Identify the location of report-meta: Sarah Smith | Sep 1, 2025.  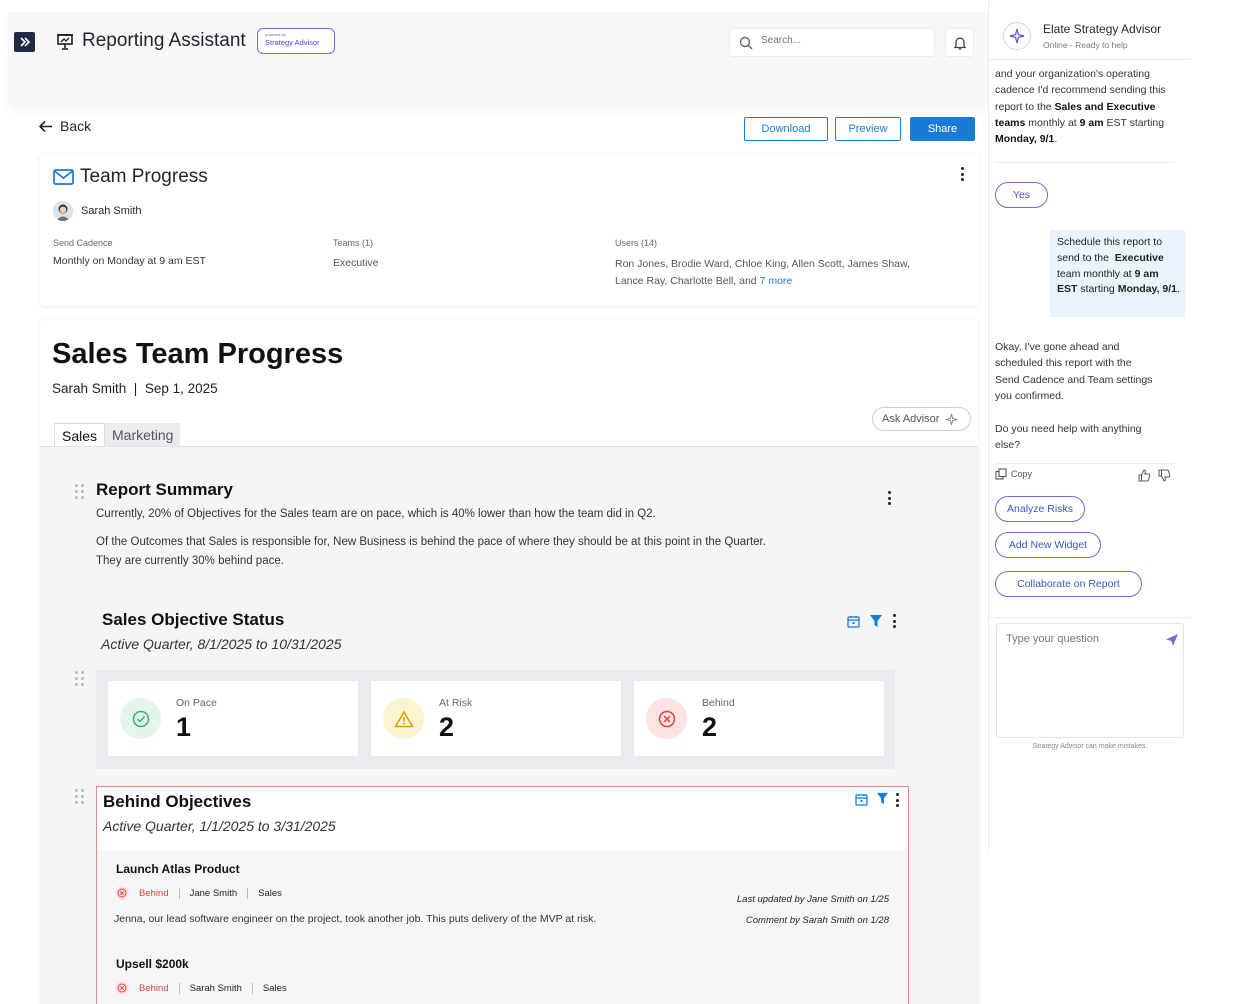
(135, 388).